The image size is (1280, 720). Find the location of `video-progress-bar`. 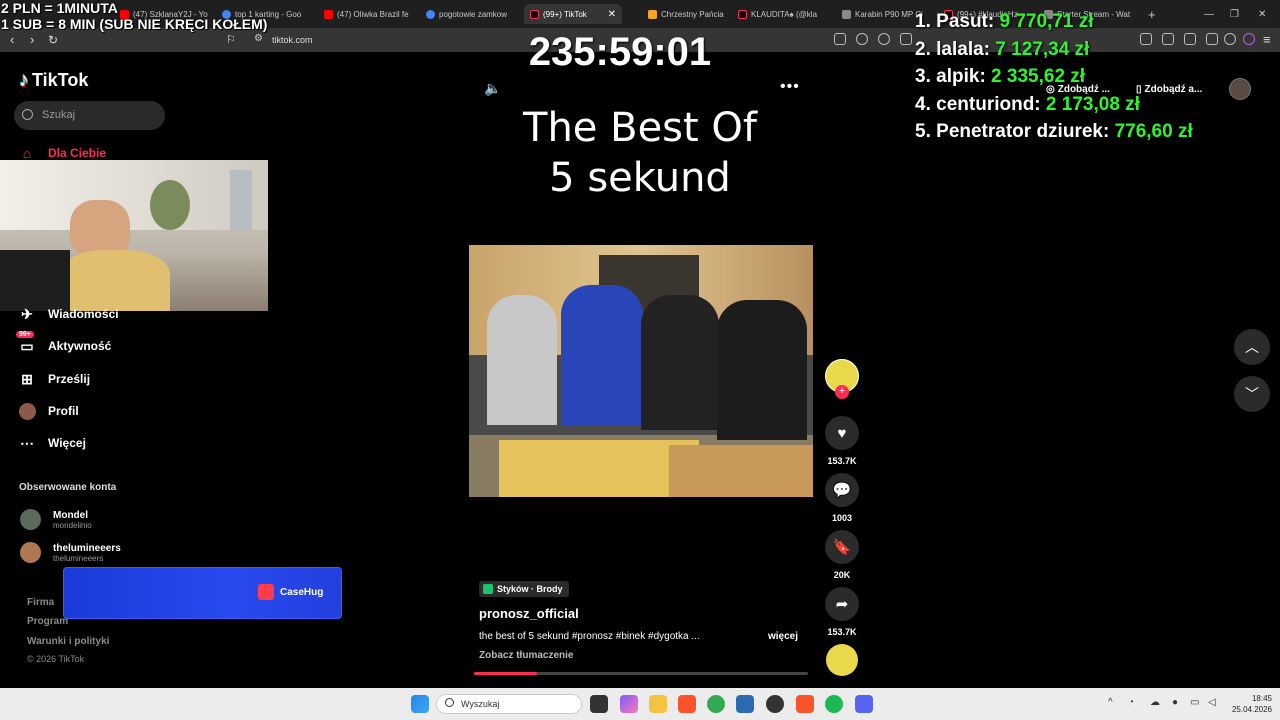

video-progress-bar is located at coordinates (641, 673).